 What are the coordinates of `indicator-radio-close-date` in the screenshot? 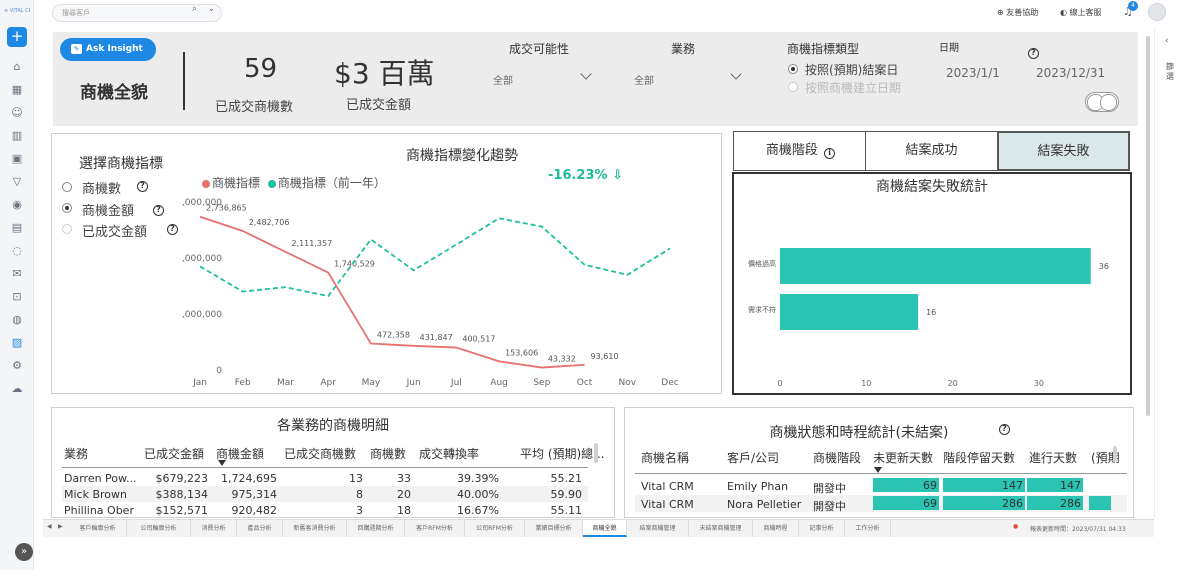 It's located at (793, 69).